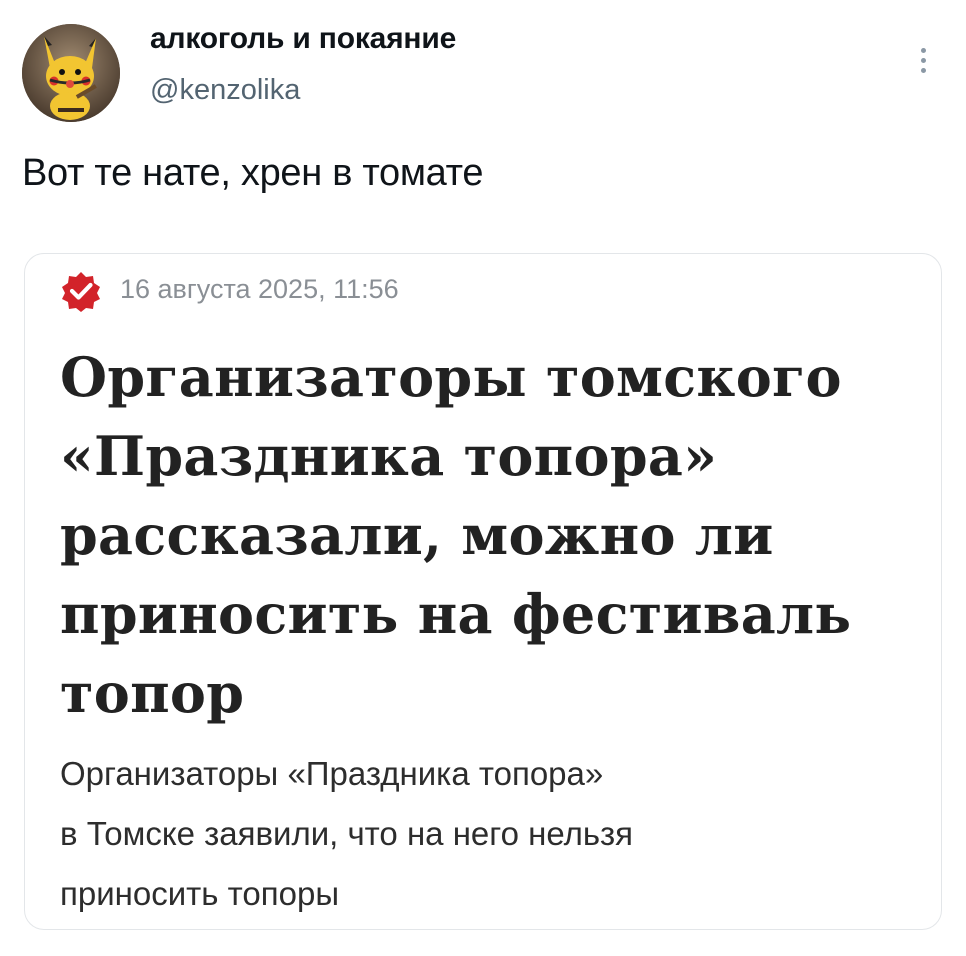 This screenshot has width=966, height=956. What do you see at coordinates (225, 90) in the screenshot?
I see `user-handle: @kenzolika` at bounding box center [225, 90].